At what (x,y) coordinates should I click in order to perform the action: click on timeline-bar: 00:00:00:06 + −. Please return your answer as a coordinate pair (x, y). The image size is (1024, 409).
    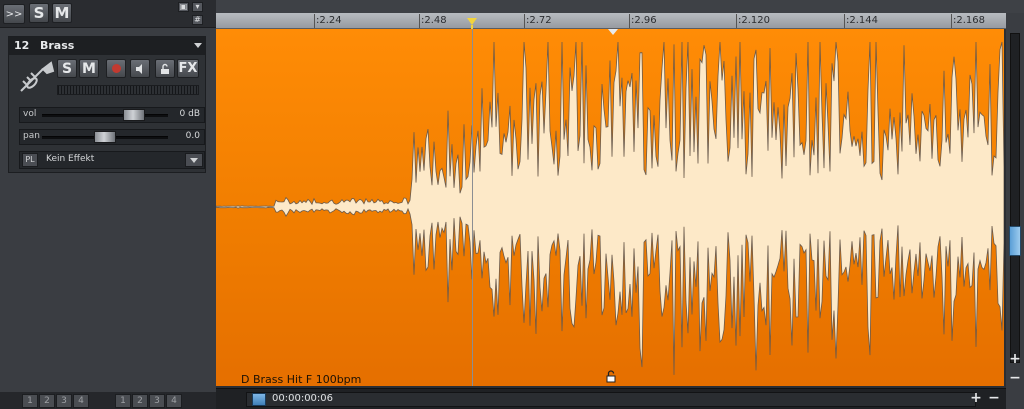
    Looking at the image, I should click on (611, 398).